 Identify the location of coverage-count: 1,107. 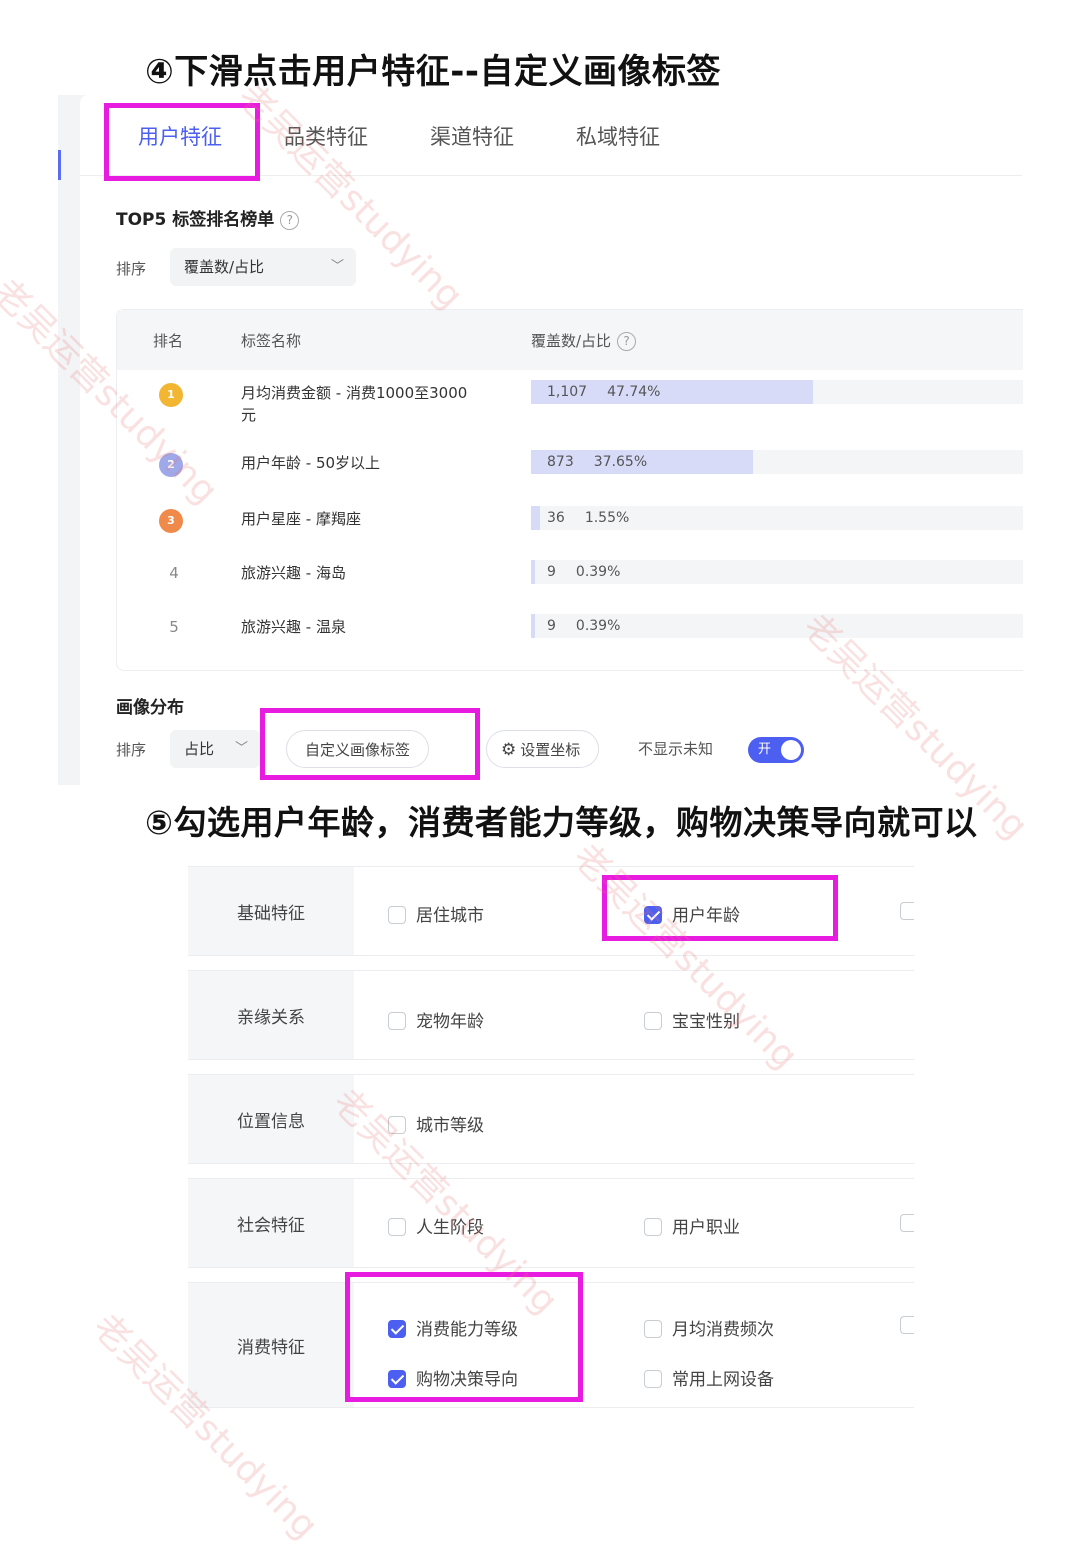
(567, 392).